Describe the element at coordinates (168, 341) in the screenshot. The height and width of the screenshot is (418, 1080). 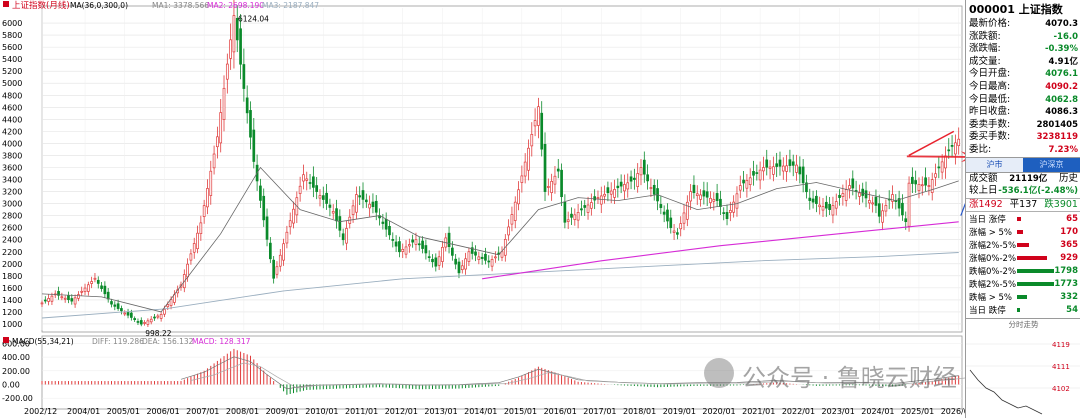
I see `macd-legend-item: DEA: 156.132` at that location.